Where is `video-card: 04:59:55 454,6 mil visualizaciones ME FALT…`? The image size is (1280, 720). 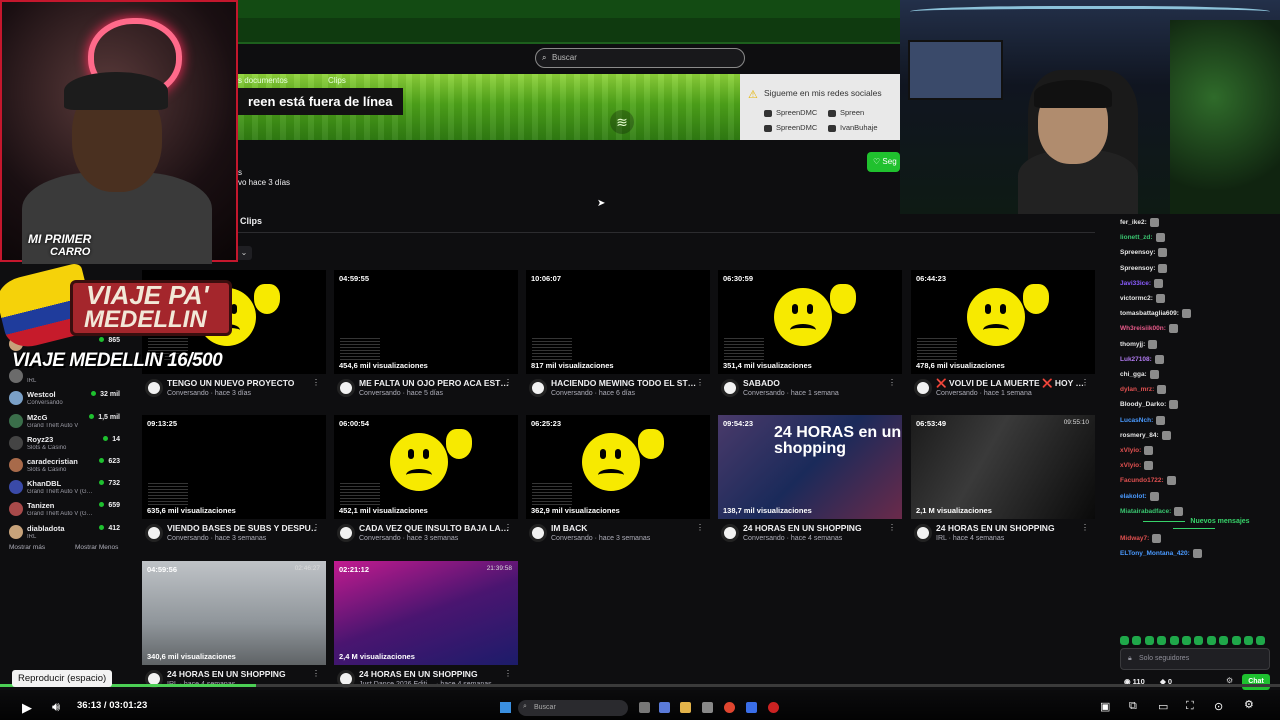
video-card: 04:59:55 454,6 mil visualizaciones ME FALT… is located at coordinates (426, 340).